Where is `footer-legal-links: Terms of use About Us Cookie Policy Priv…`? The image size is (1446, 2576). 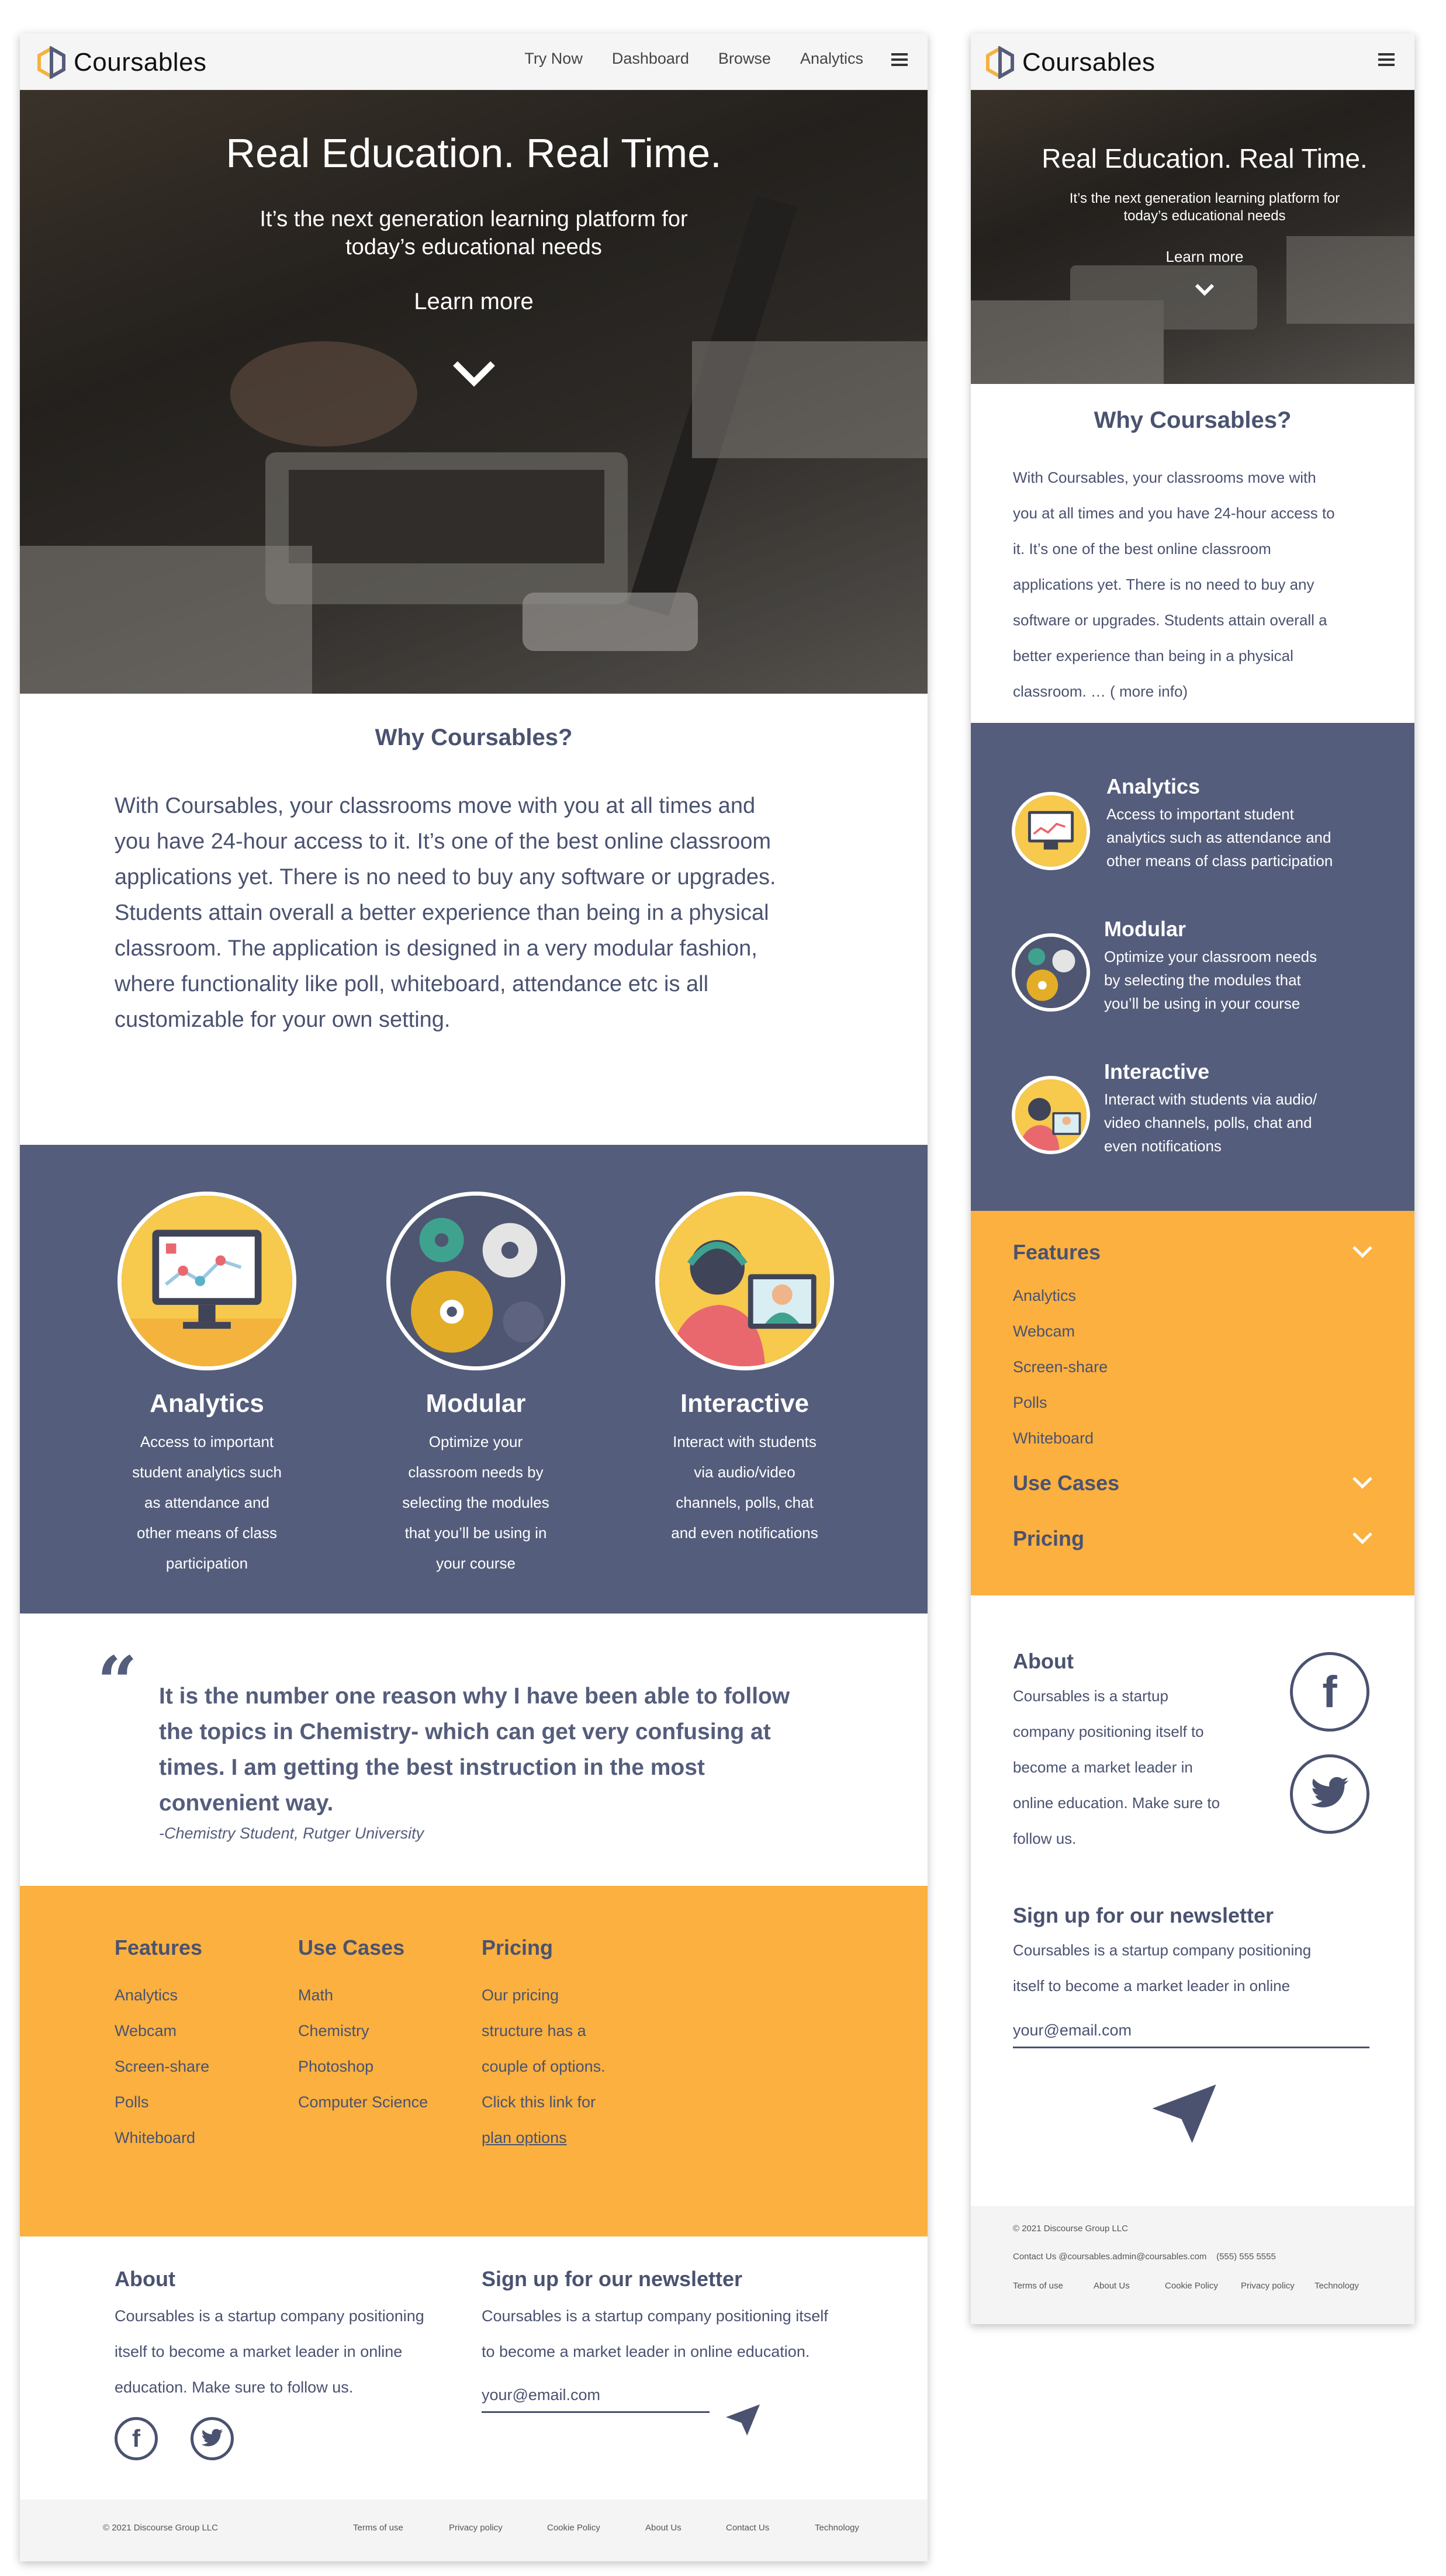
footer-legal-links: Terms of use About Us Cookie Policy Priv… is located at coordinates (1193, 2286).